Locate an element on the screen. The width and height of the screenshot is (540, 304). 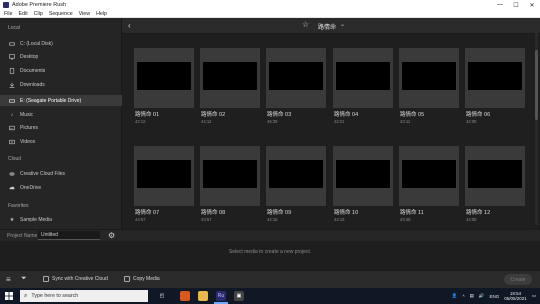
language-indicator: ENG is located at coordinates (494, 296).